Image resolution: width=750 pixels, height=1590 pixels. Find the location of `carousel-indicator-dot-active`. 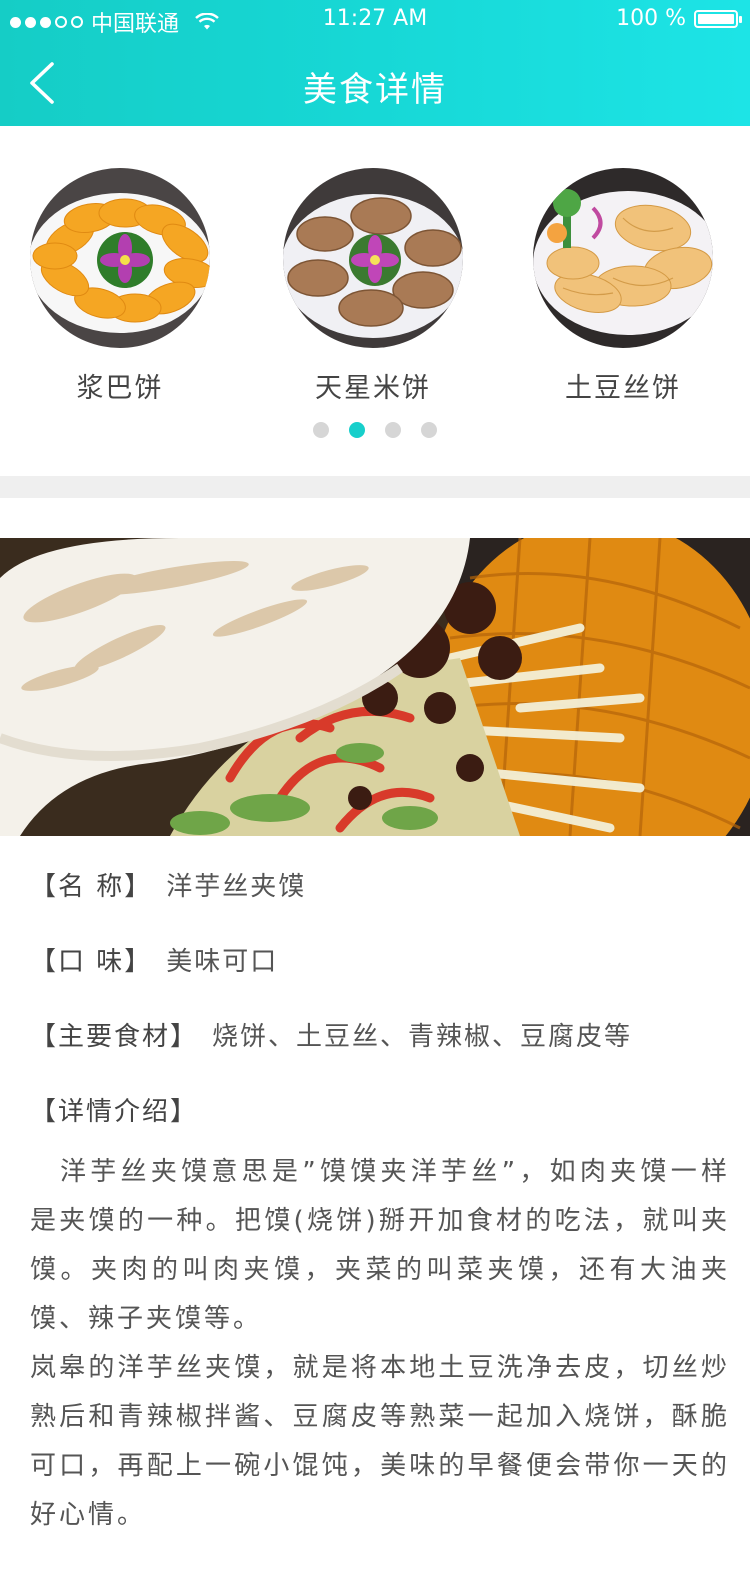

carousel-indicator-dot-active is located at coordinates (357, 430).